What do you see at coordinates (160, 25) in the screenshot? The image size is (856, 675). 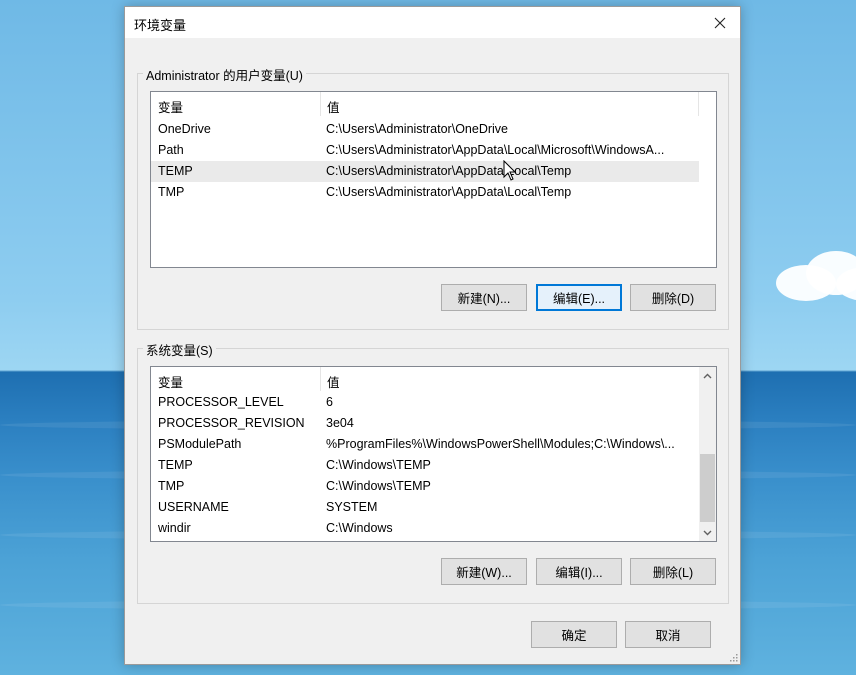 I see `dialog-title: 环境变量` at bounding box center [160, 25].